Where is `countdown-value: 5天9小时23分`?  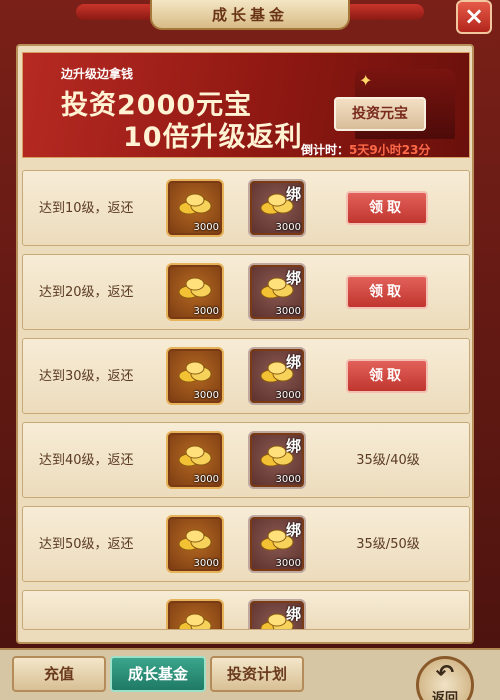
countdown-value: 5天9小时23分 is located at coordinates (390, 150).